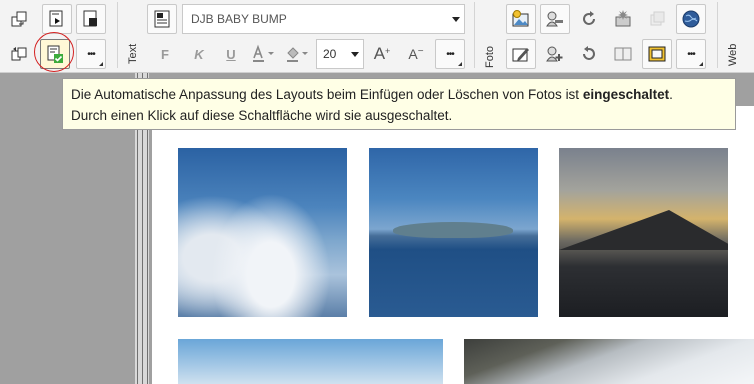 The width and height of the screenshot is (754, 384). I want to click on text-box-button, so click(162, 19).